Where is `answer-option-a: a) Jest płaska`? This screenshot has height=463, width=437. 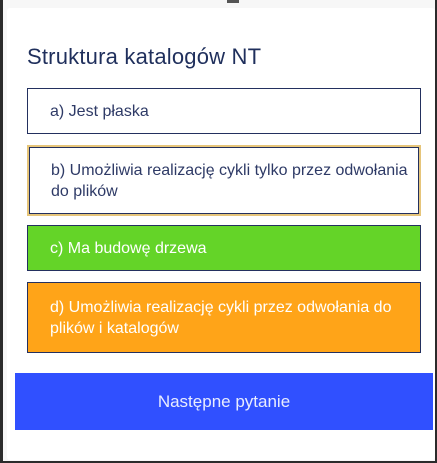
answer-option-a: a) Jest płaska is located at coordinates (224, 111).